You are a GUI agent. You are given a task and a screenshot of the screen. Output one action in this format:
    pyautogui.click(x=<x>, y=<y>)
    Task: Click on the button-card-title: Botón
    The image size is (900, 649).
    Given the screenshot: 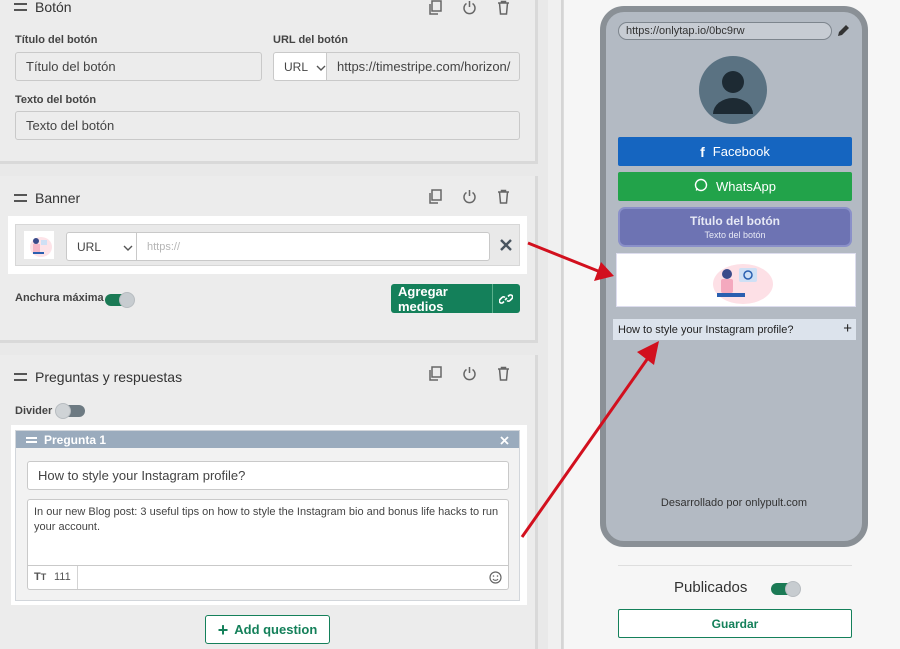 What is the action you would take?
    pyautogui.click(x=43, y=7)
    